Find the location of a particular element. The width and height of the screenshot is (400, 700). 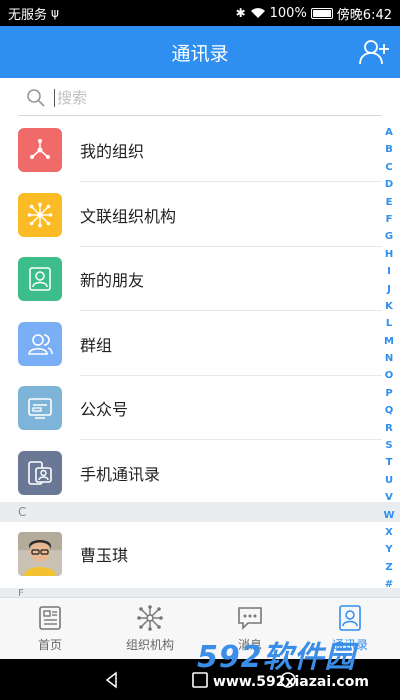

alphabet-letter: N is located at coordinates (389, 358).